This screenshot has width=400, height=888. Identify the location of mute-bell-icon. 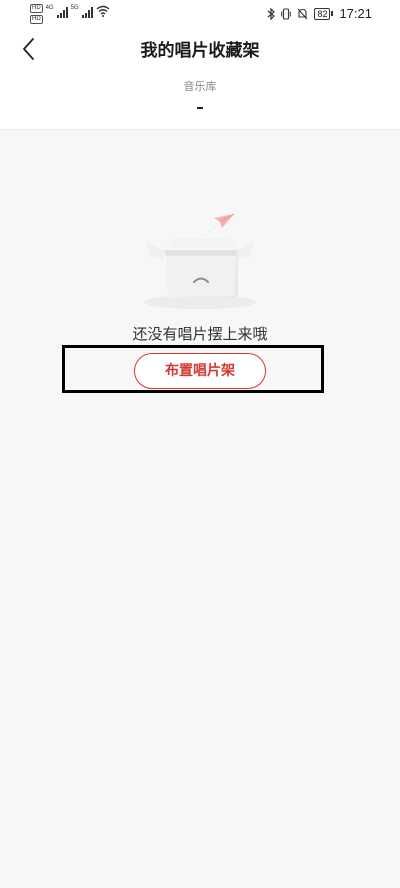
(303, 13).